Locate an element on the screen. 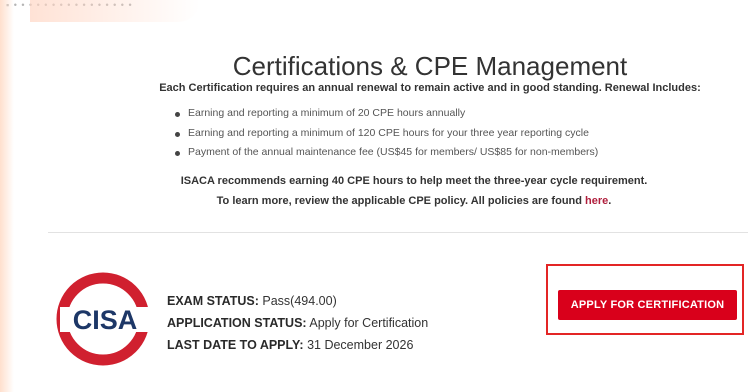  last-date-row: LAST DATE TO APPLY: 31 December 2026 is located at coordinates (297, 345).